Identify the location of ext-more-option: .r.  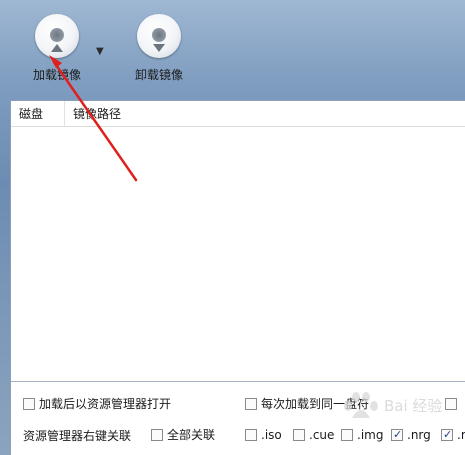
(453, 435).